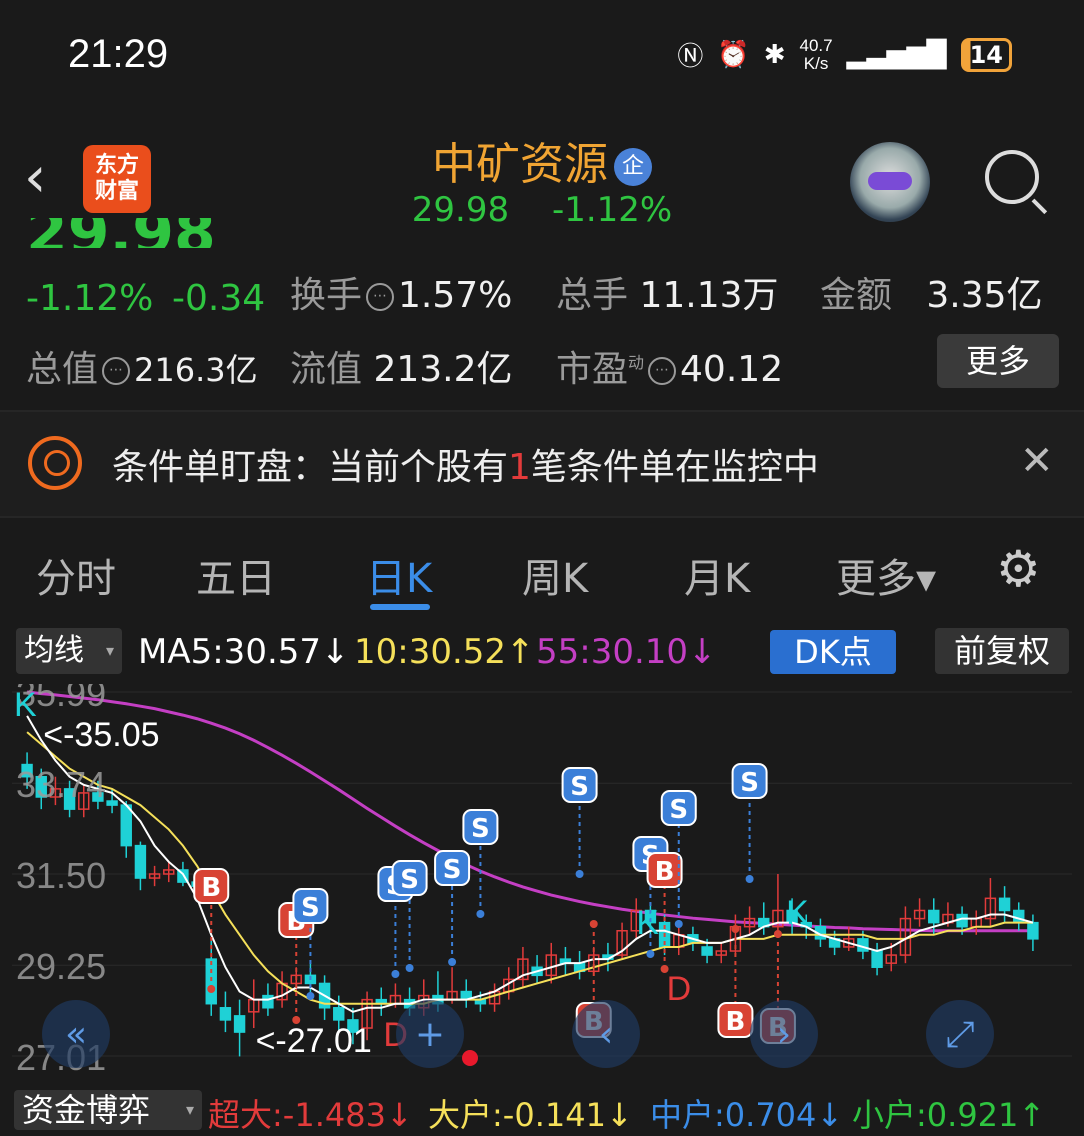  I want to click on tab-daily-k: 日K, so click(399, 575).